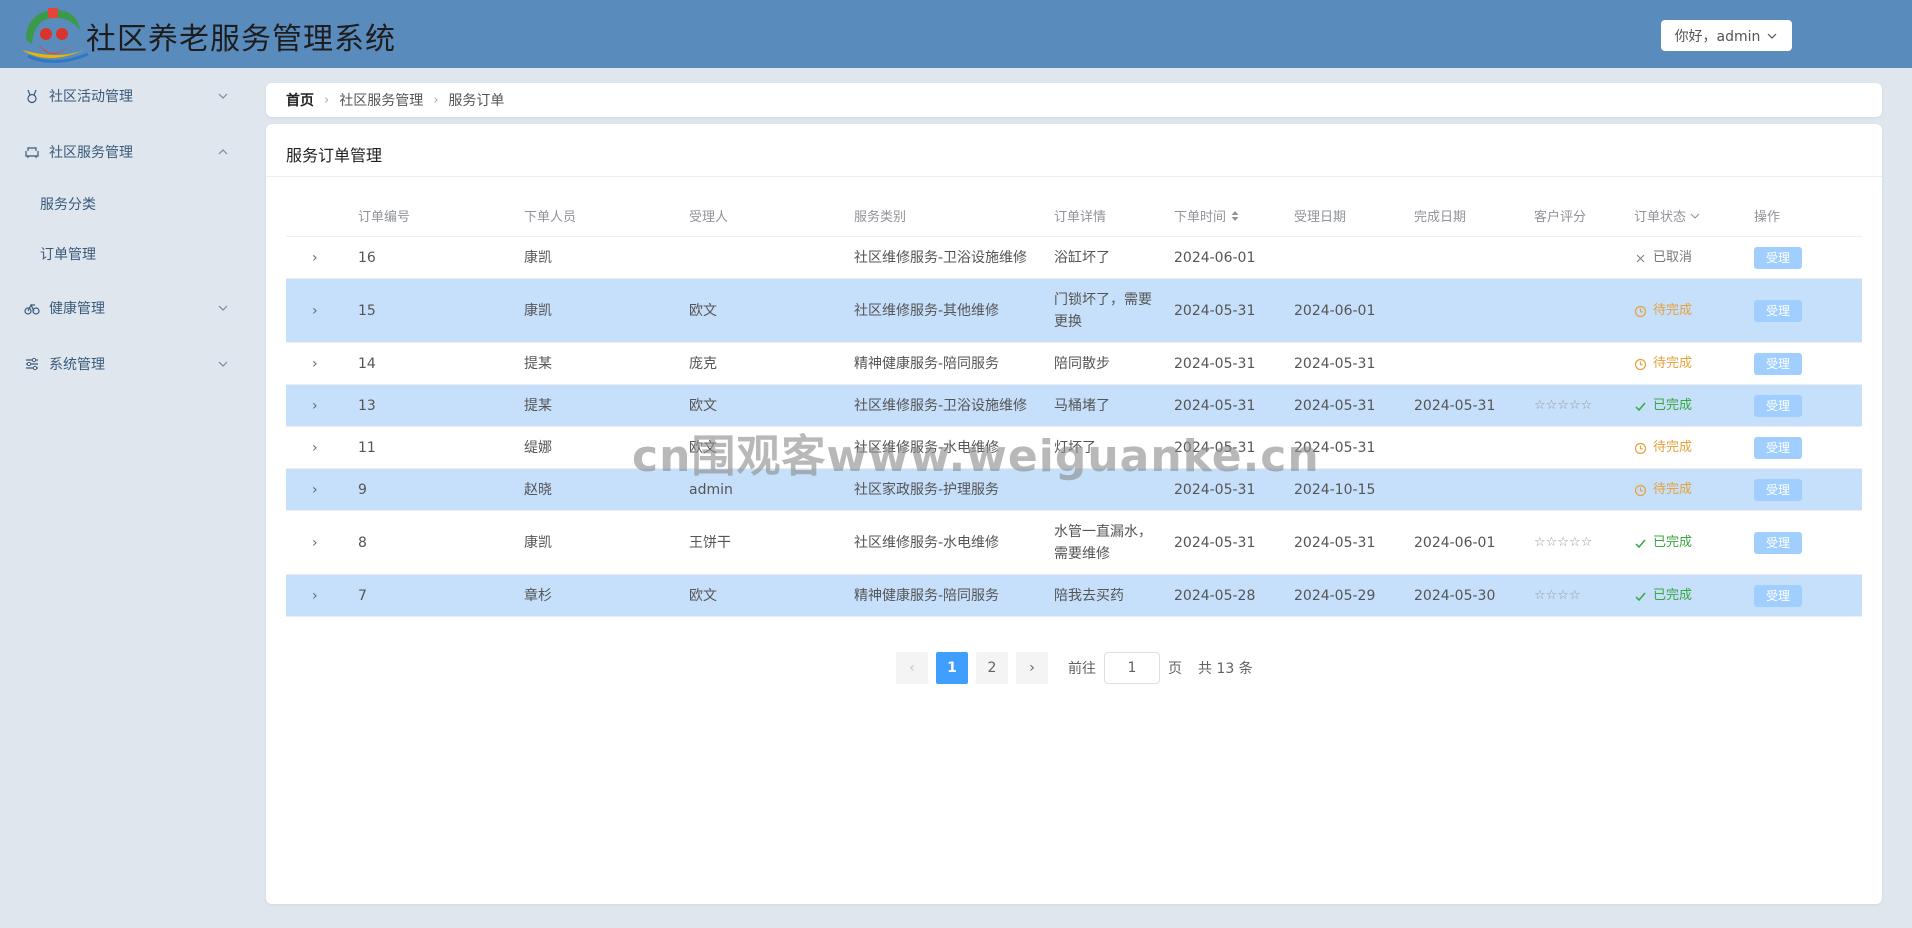  Describe the element at coordinates (1207, 215) in the screenshot. I see `column-header-order-time: 下单时间` at that location.